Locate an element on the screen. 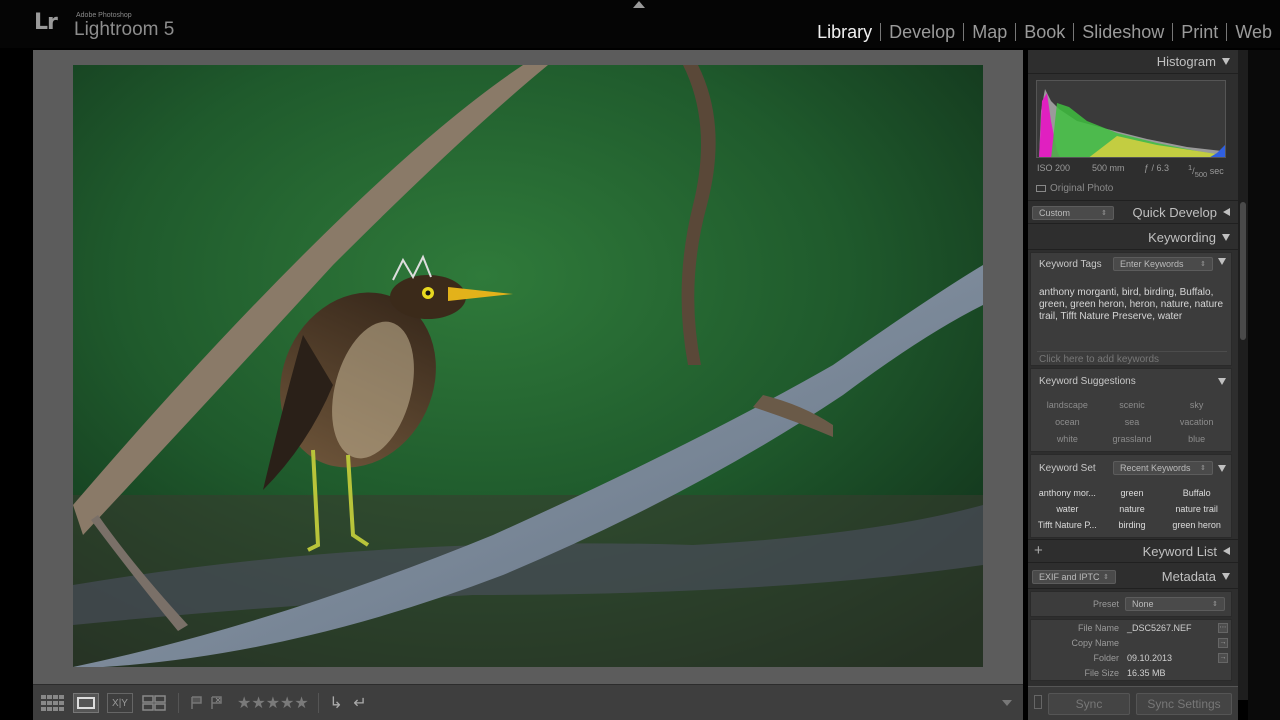 The width and height of the screenshot is (1280, 720). keyword-set-item: water is located at coordinates (1067, 509).